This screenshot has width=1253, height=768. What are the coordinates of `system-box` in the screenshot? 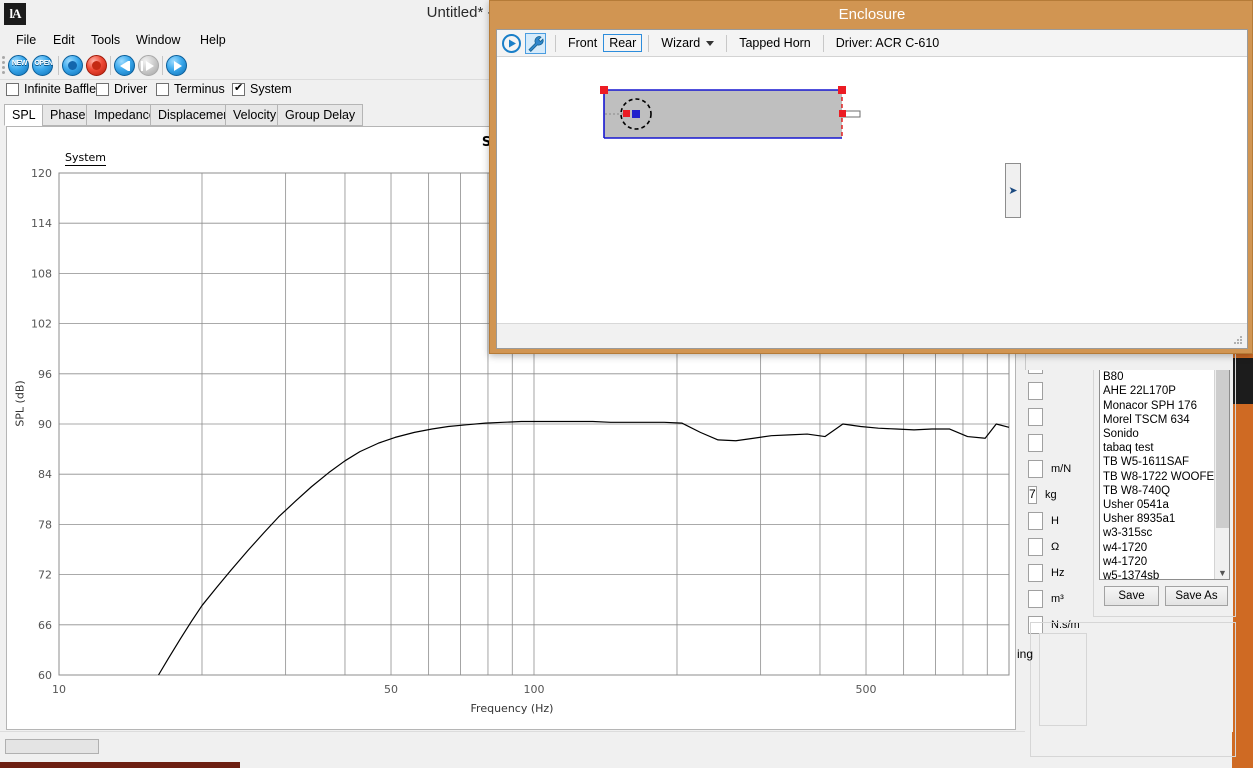 It's located at (238, 88).